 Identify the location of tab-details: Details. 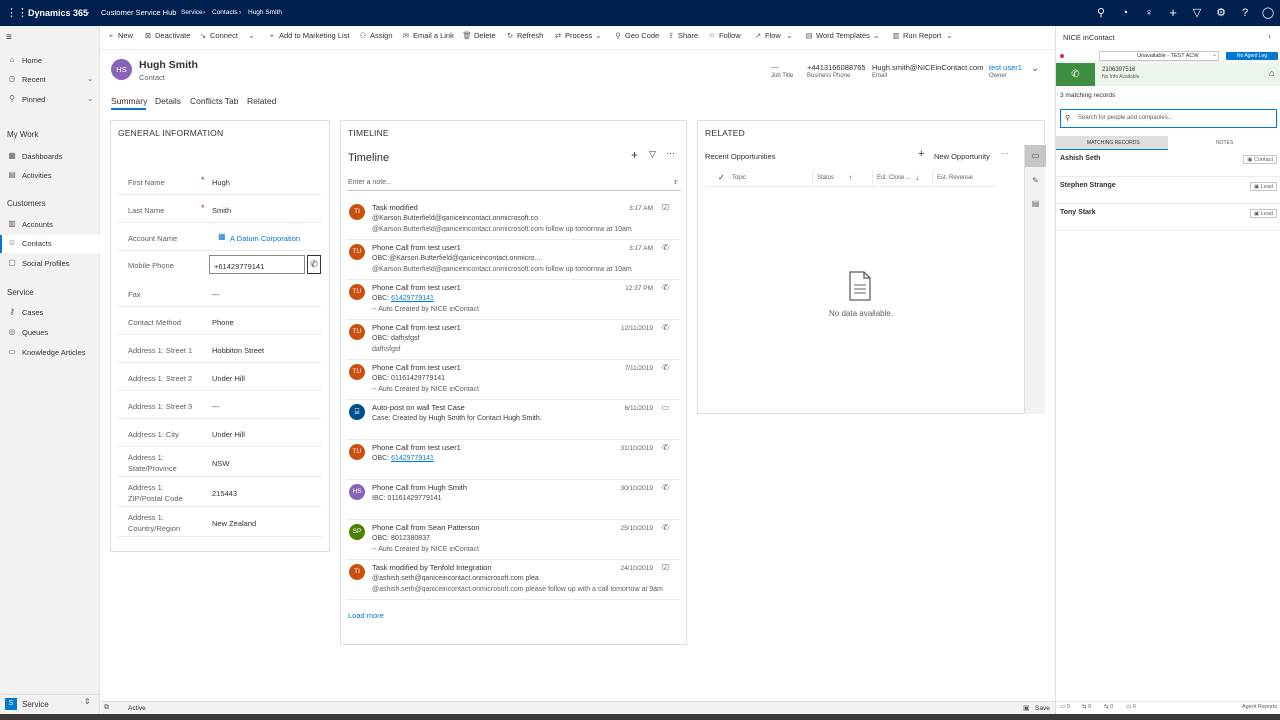
(168, 101).